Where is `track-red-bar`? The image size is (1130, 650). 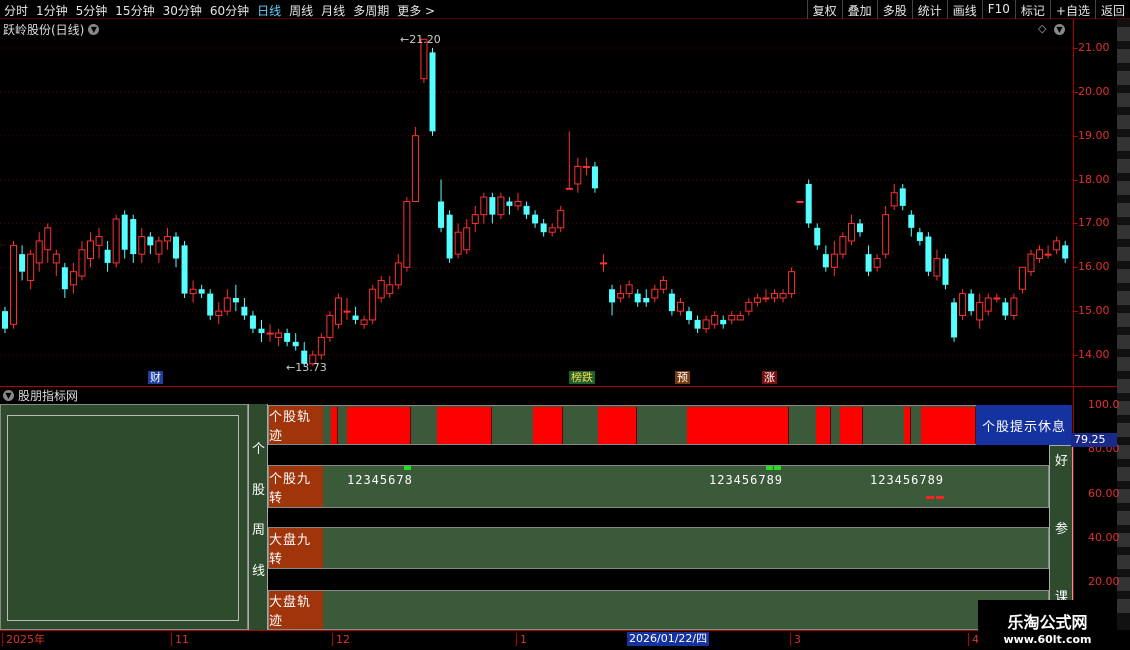 track-red-bar is located at coordinates (823, 425).